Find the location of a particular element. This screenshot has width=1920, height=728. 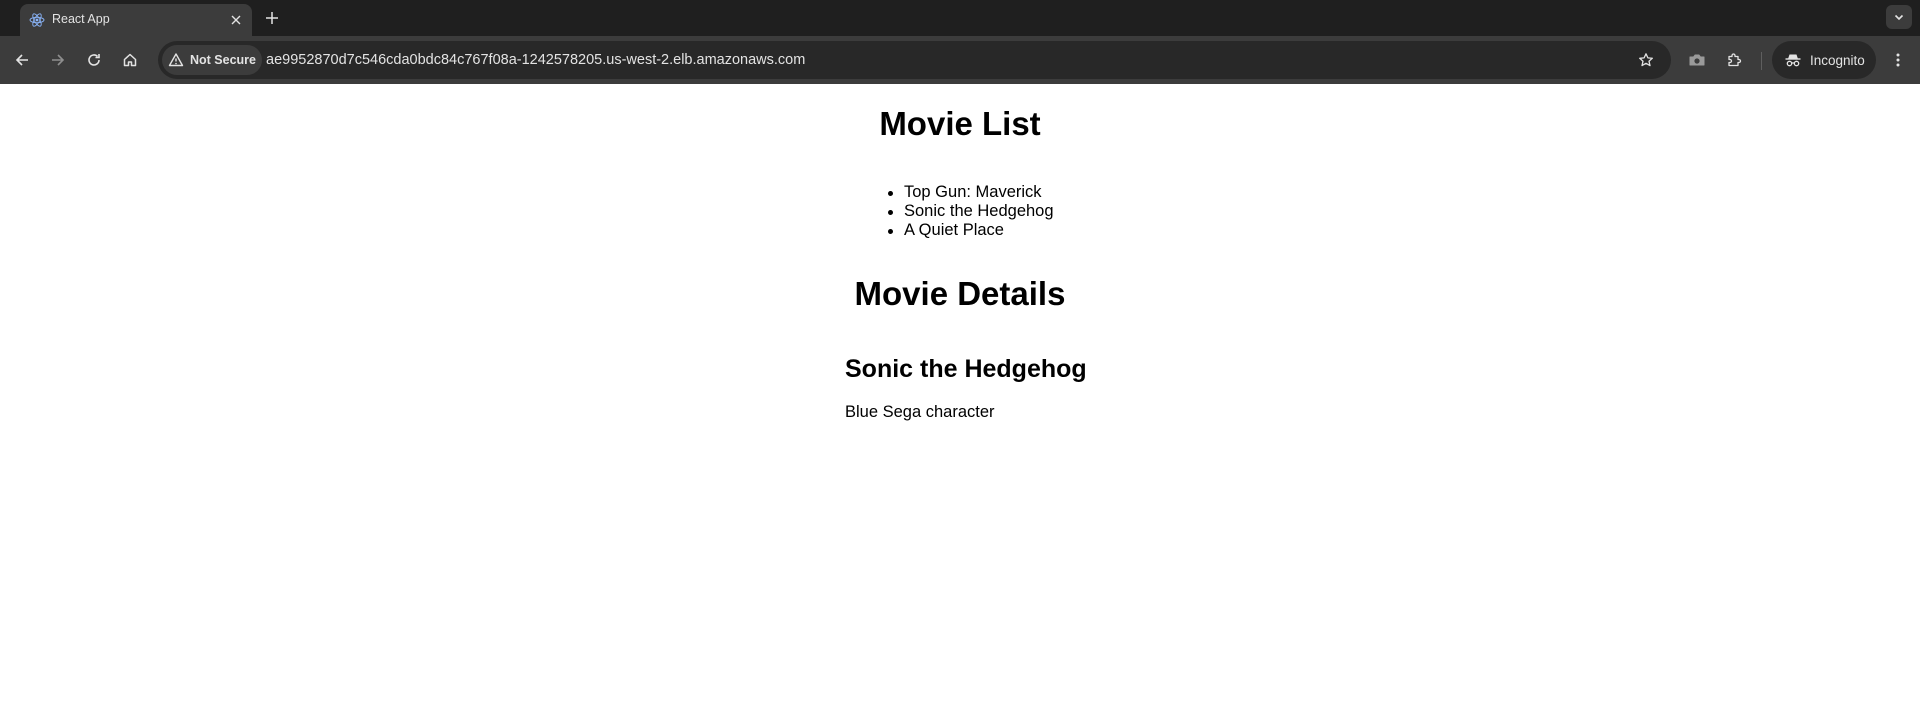

incognito-profile-button: Incognito is located at coordinates (1824, 60).